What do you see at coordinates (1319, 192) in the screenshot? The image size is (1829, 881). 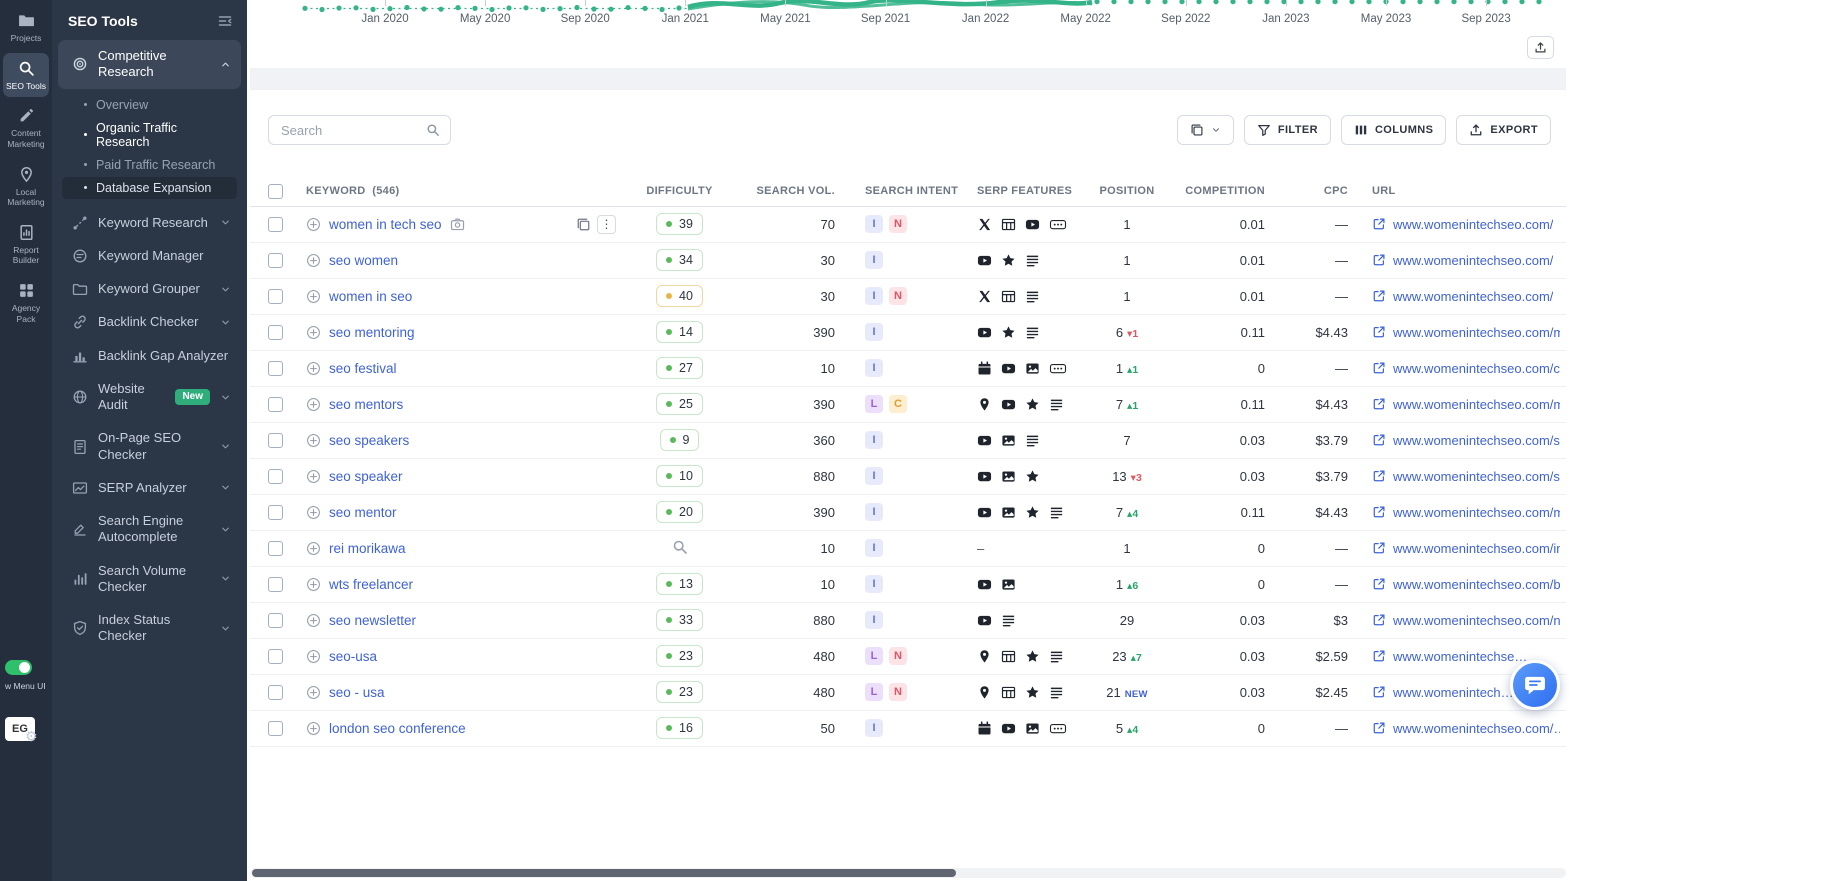 I see `column-header-cpc: CPC` at bounding box center [1319, 192].